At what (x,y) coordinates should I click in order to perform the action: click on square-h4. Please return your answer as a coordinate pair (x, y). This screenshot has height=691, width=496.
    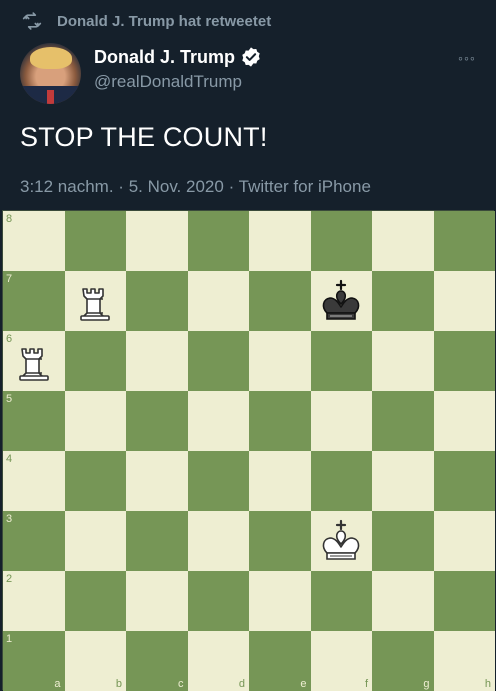
    Looking at the image, I should click on (464, 481).